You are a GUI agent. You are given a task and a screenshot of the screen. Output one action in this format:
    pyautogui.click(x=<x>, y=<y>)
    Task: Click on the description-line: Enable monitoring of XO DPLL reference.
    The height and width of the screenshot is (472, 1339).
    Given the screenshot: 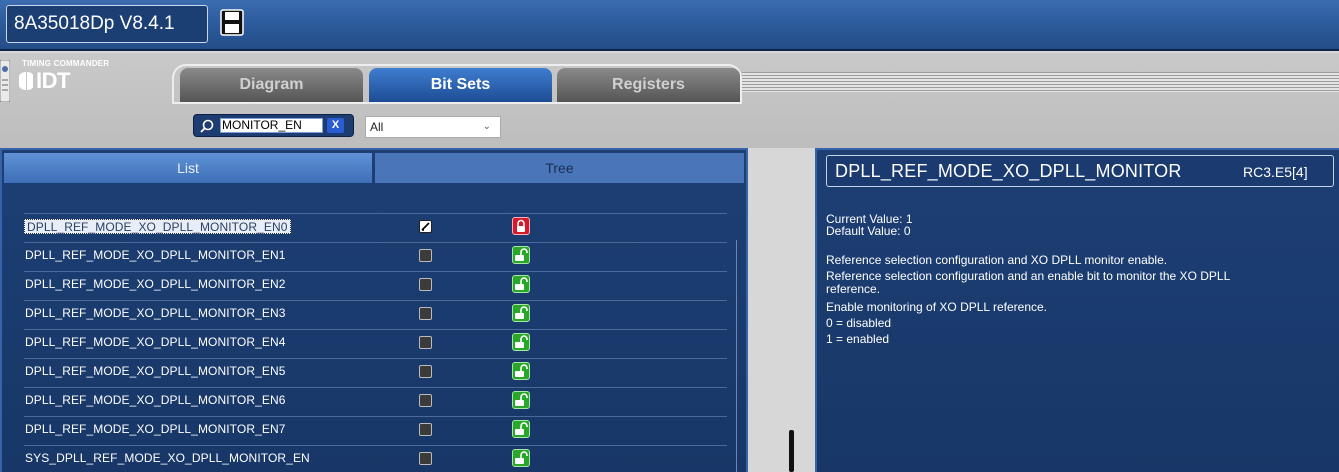 What is the action you would take?
    pyautogui.click(x=937, y=307)
    